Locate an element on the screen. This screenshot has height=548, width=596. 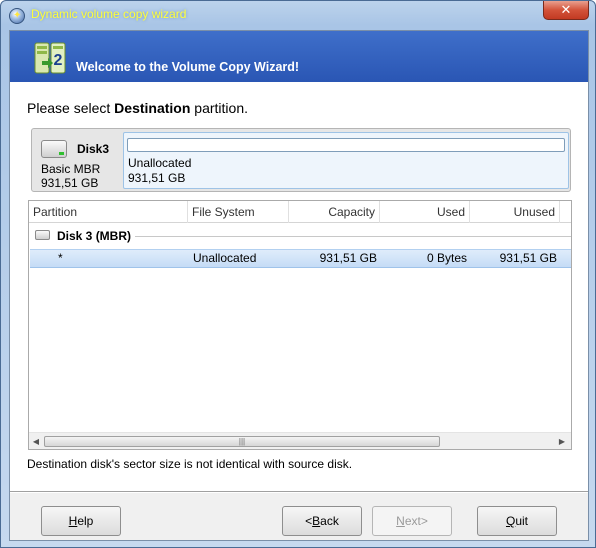
gear-icon: ✦ is located at coordinates (17, 15).